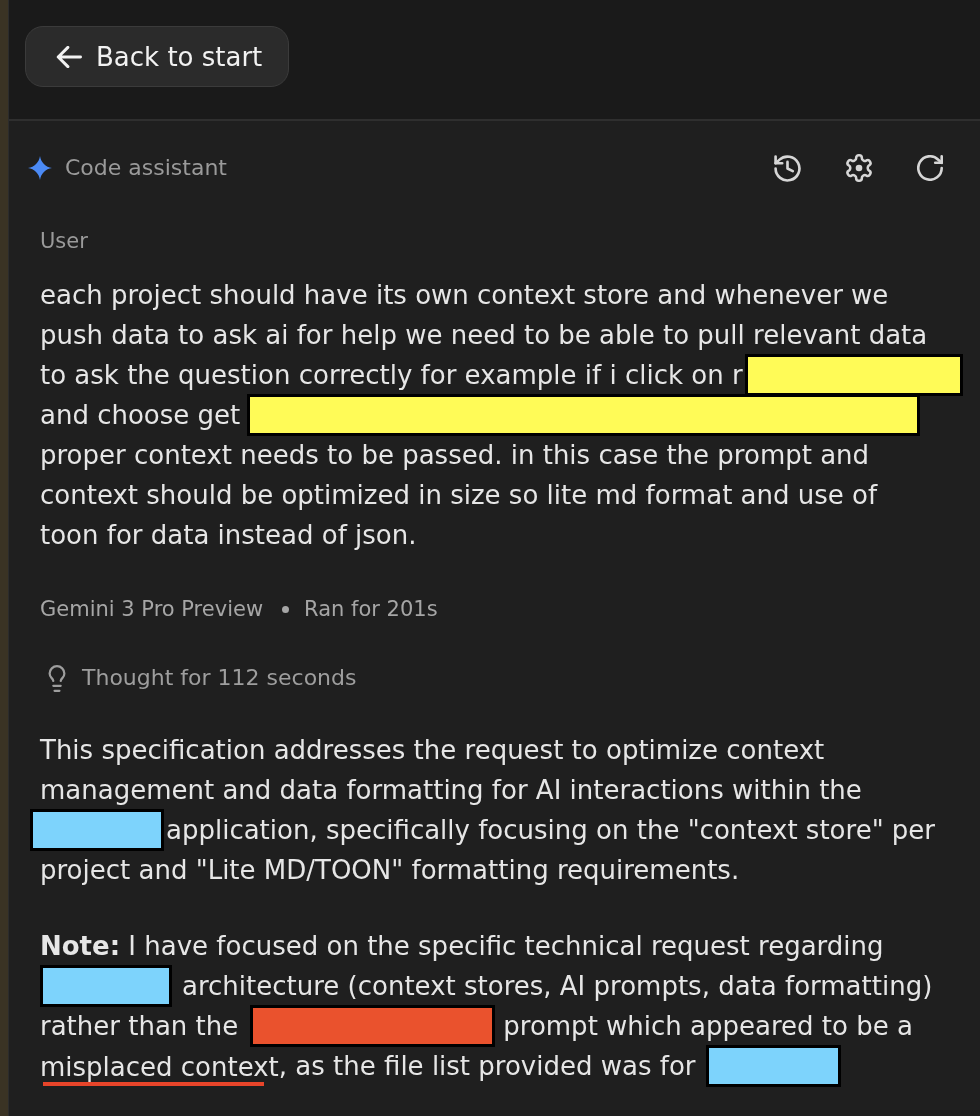 The height and width of the screenshot is (1116, 980). Describe the element at coordinates (140, 415) in the screenshot. I see `message-text: and choose get` at that location.